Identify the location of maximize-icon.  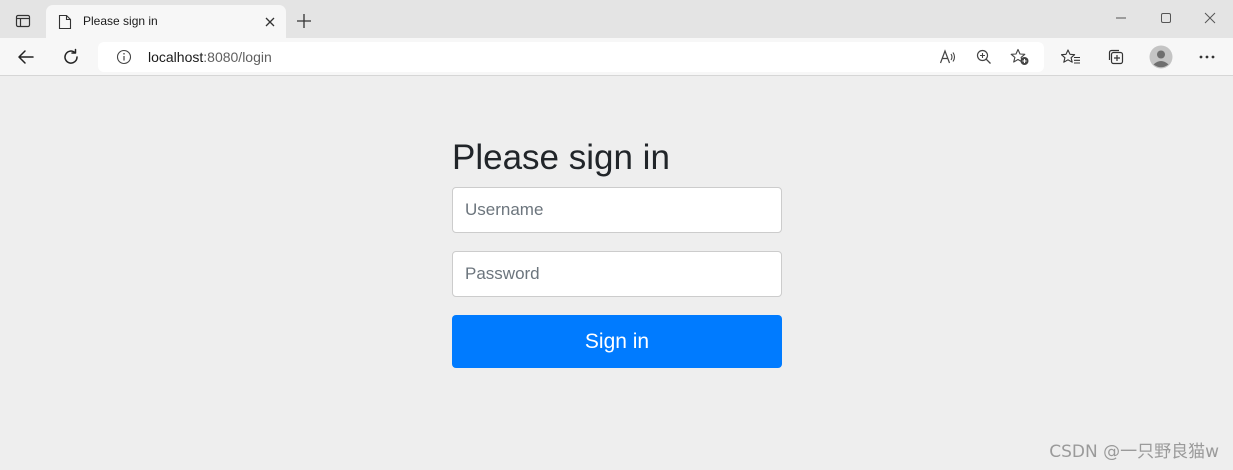
(1166, 18).